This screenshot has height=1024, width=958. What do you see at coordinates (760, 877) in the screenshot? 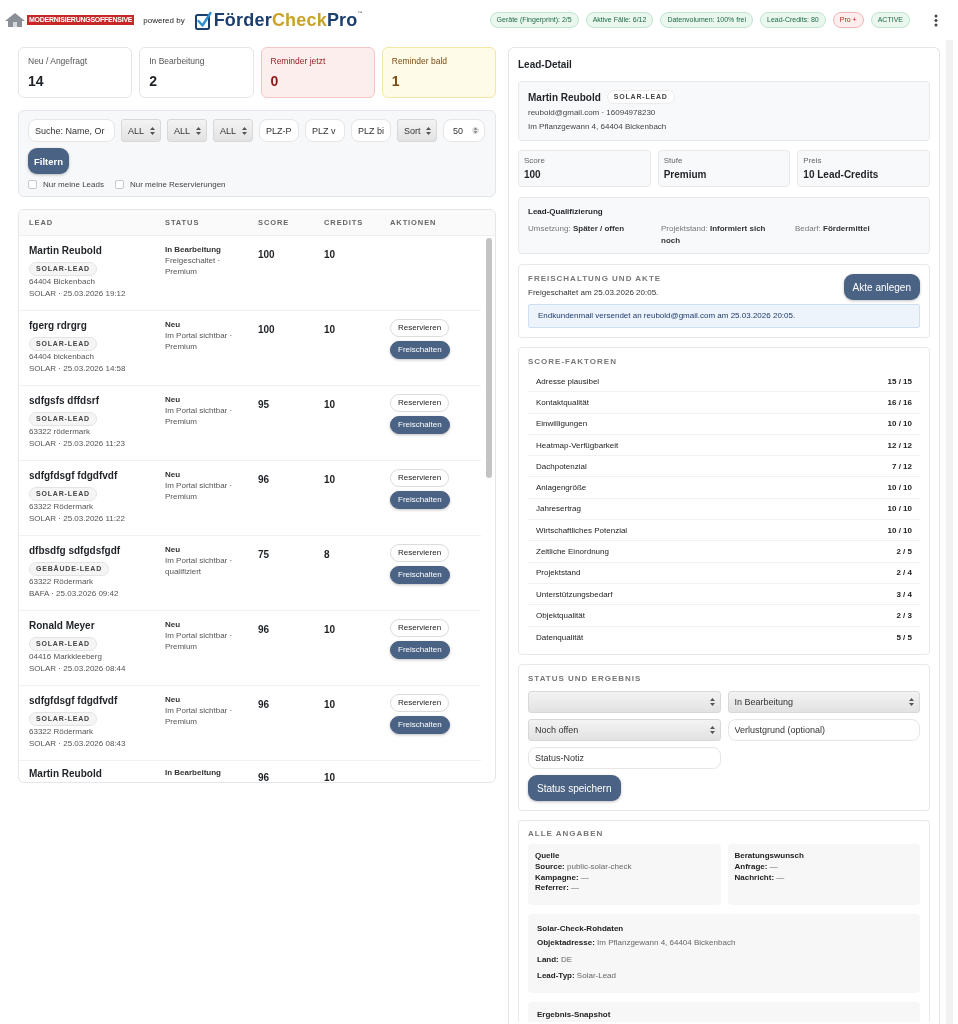
I see `info-line: Nachricht: —` at bounding box center [760, 877].